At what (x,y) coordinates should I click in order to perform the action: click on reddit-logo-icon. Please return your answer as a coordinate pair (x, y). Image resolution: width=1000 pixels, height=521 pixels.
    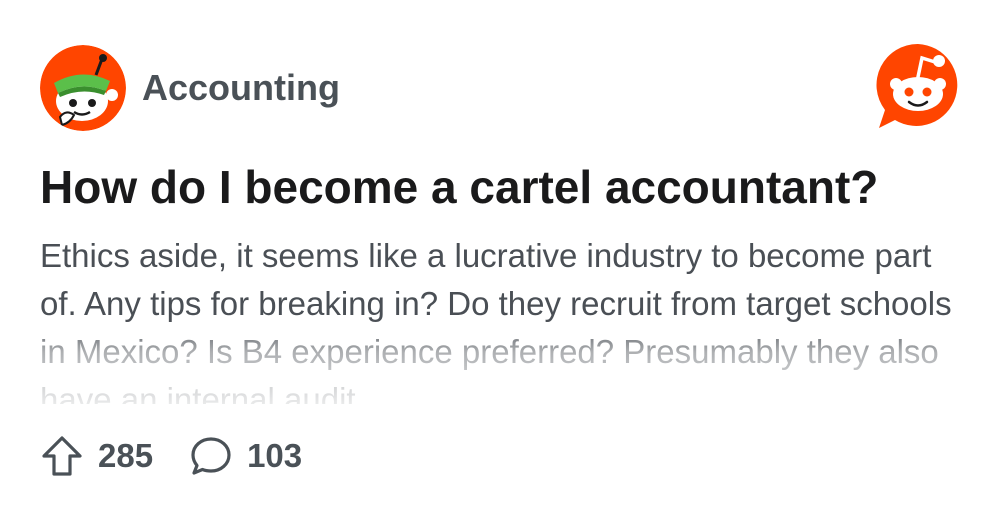
    Looking at the image, I should click on (918, 86).